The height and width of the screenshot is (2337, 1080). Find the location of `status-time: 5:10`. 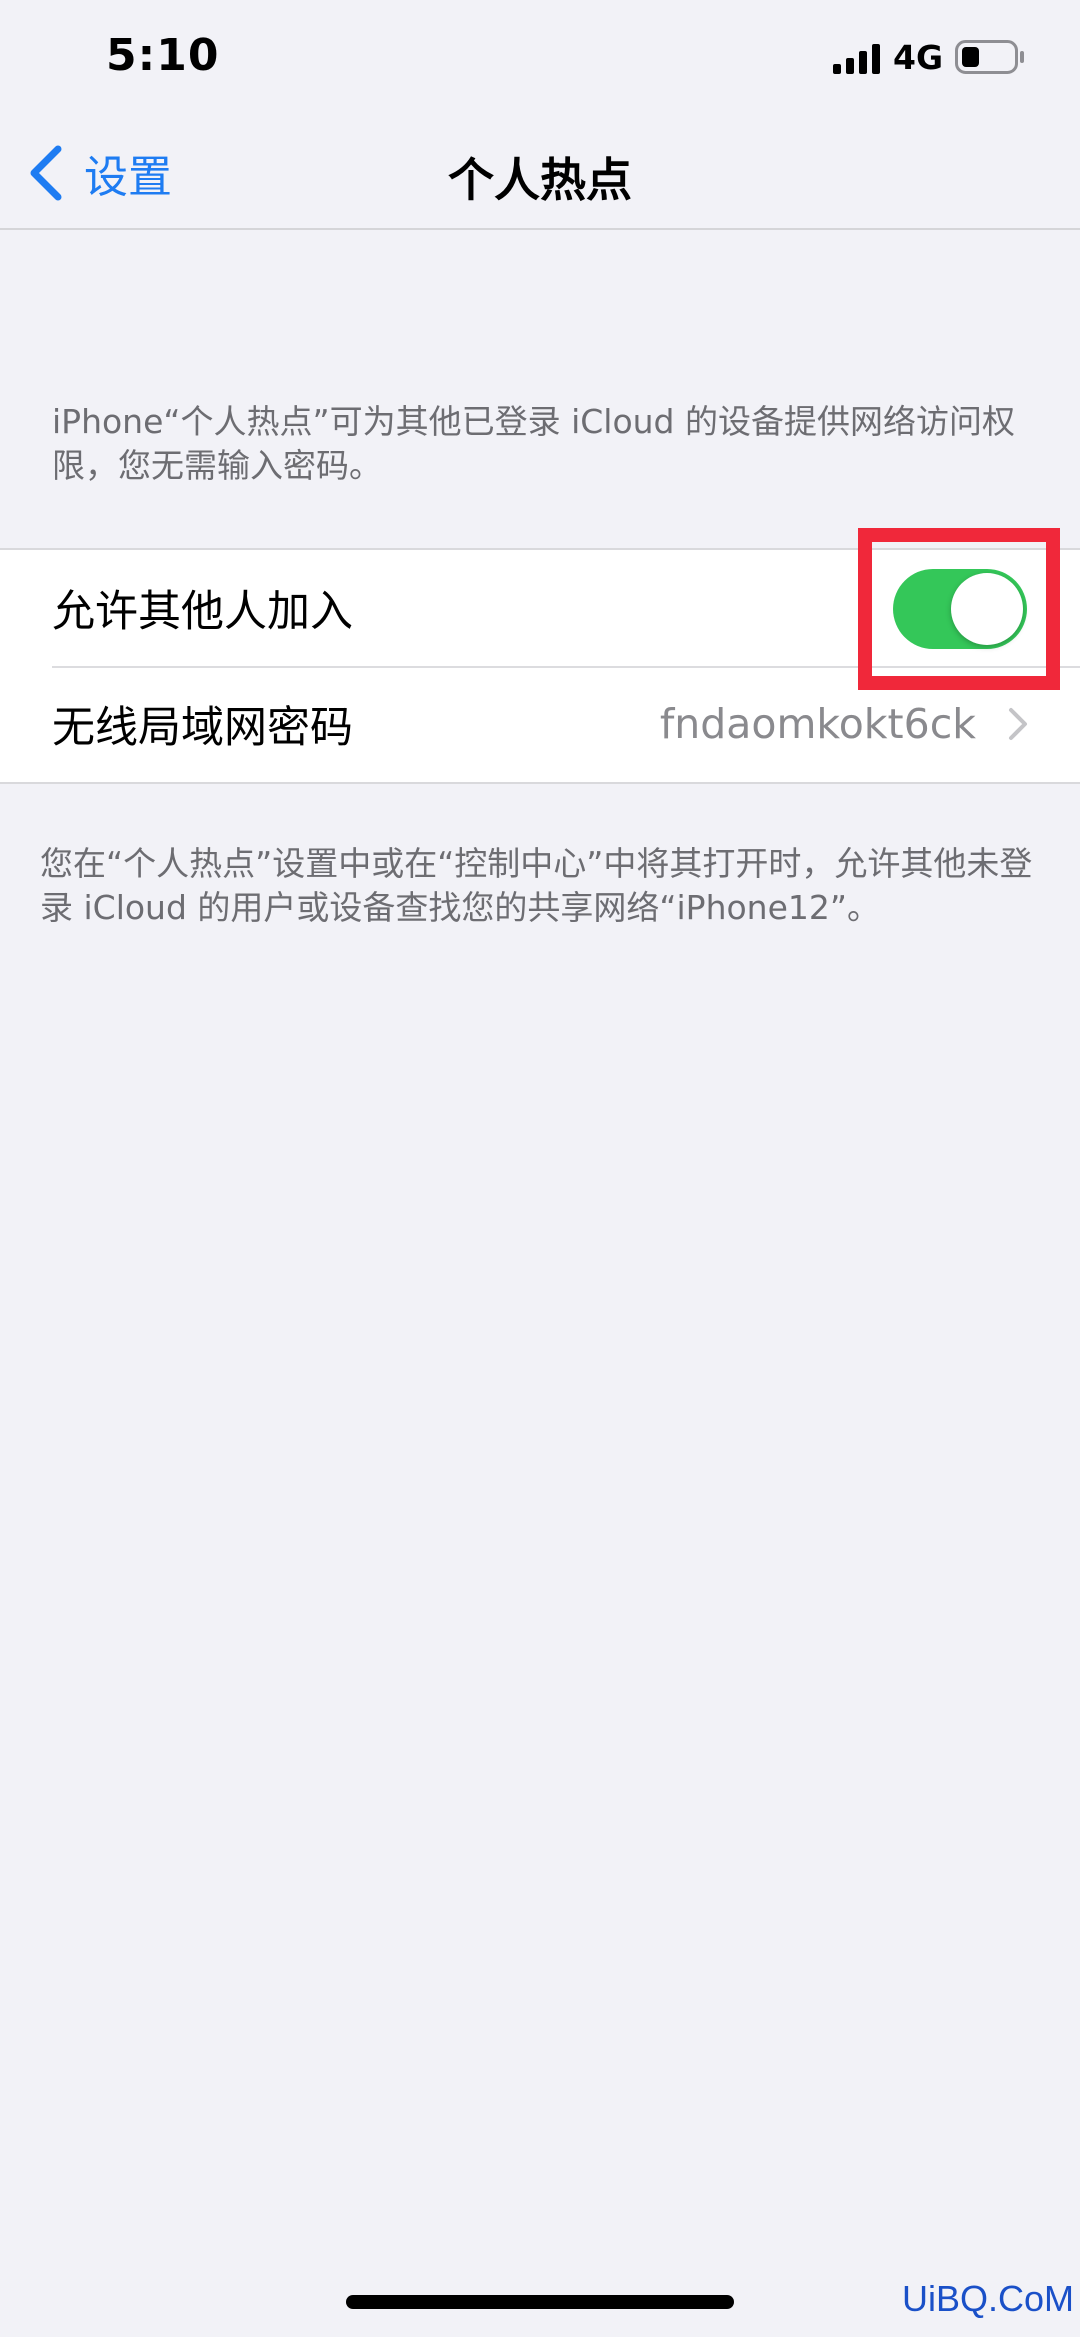

status-time: 5:10 is located at coordinates (163, 55).